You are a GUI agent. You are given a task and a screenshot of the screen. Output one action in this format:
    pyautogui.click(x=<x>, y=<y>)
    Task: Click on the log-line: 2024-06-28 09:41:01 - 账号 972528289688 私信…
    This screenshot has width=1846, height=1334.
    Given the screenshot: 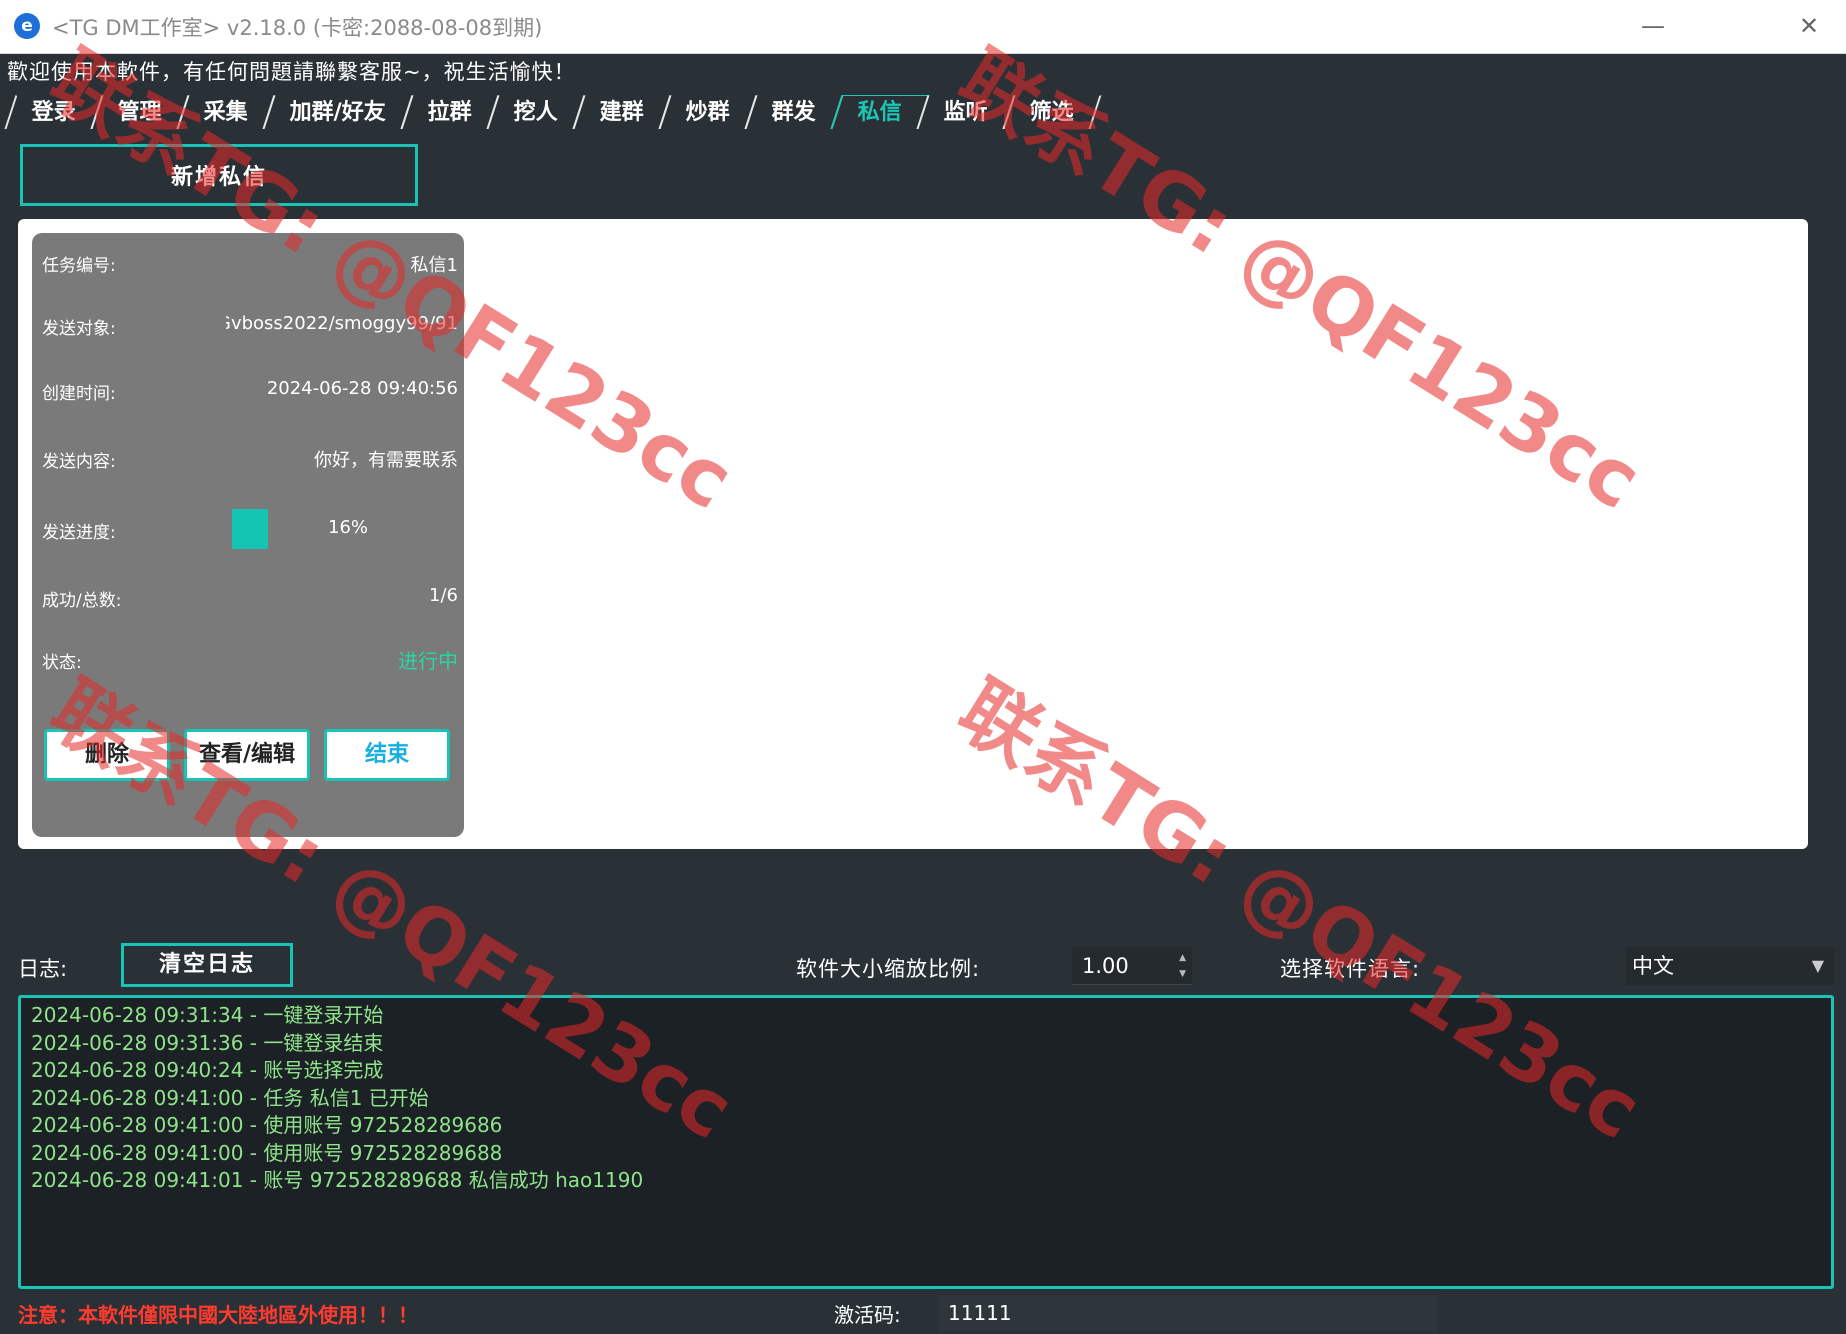 What is the action you would take?
    pyautogui.click(x=337, y=1180)
    